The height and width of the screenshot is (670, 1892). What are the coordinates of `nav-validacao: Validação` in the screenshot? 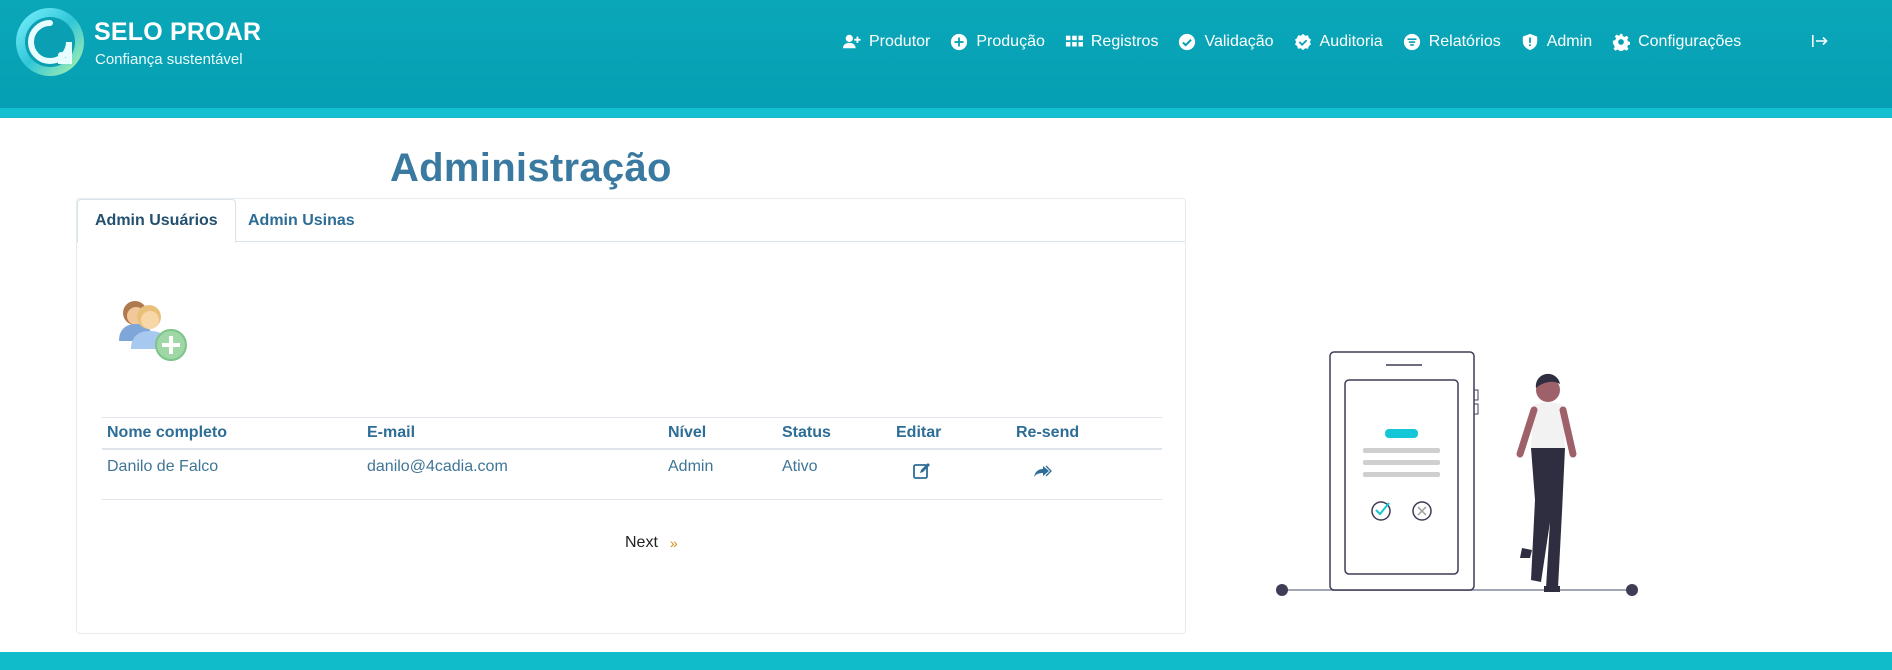 It's located at (1226, 42).